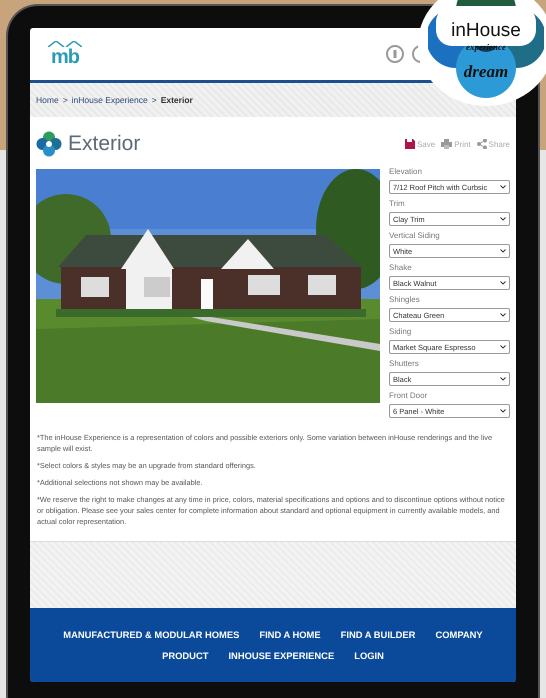 This screenshot has height=698, width=546. I want to click on page-title: Exterior, so click(104, 144).